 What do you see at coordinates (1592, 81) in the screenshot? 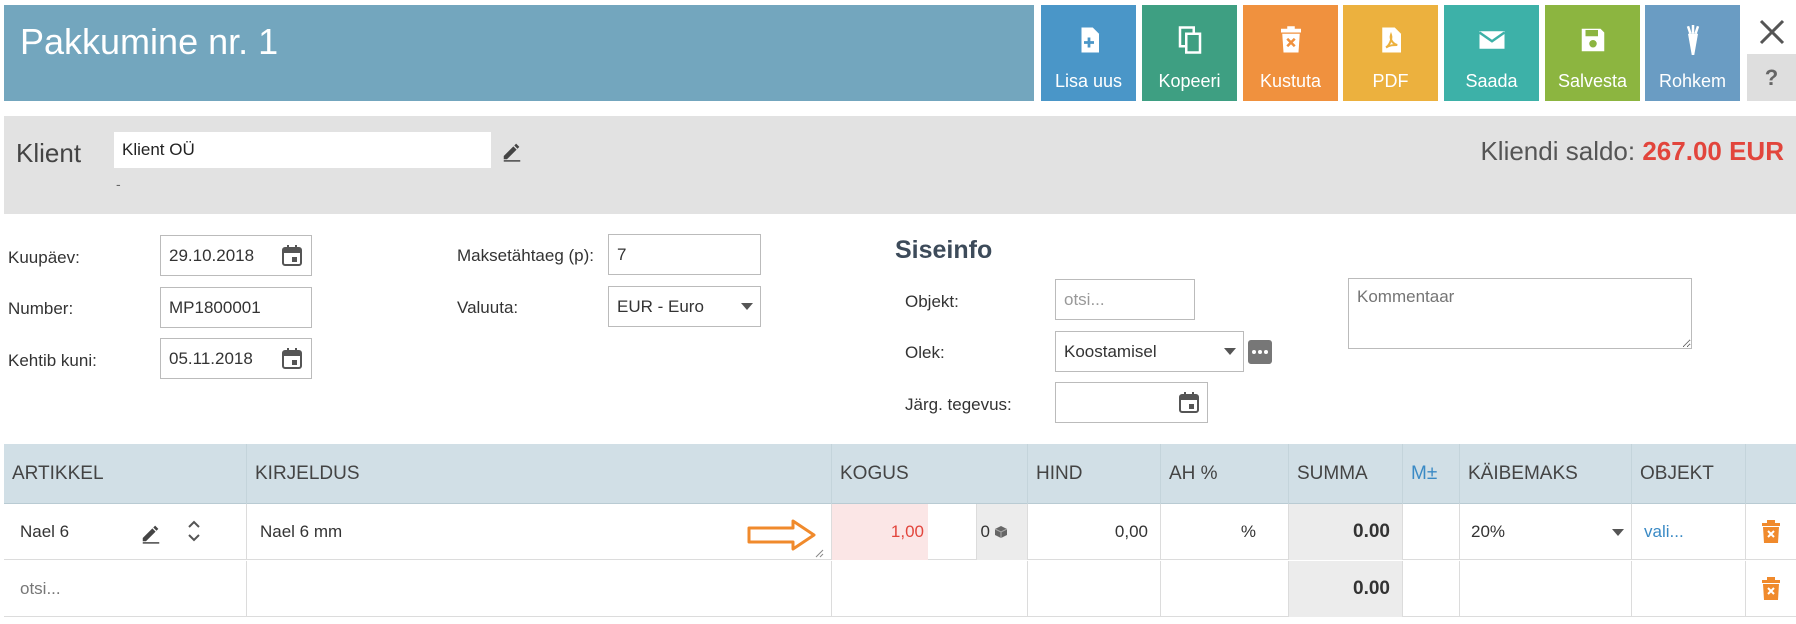
I see `save-label: Salvesta` at bounding box center [1592, 81].